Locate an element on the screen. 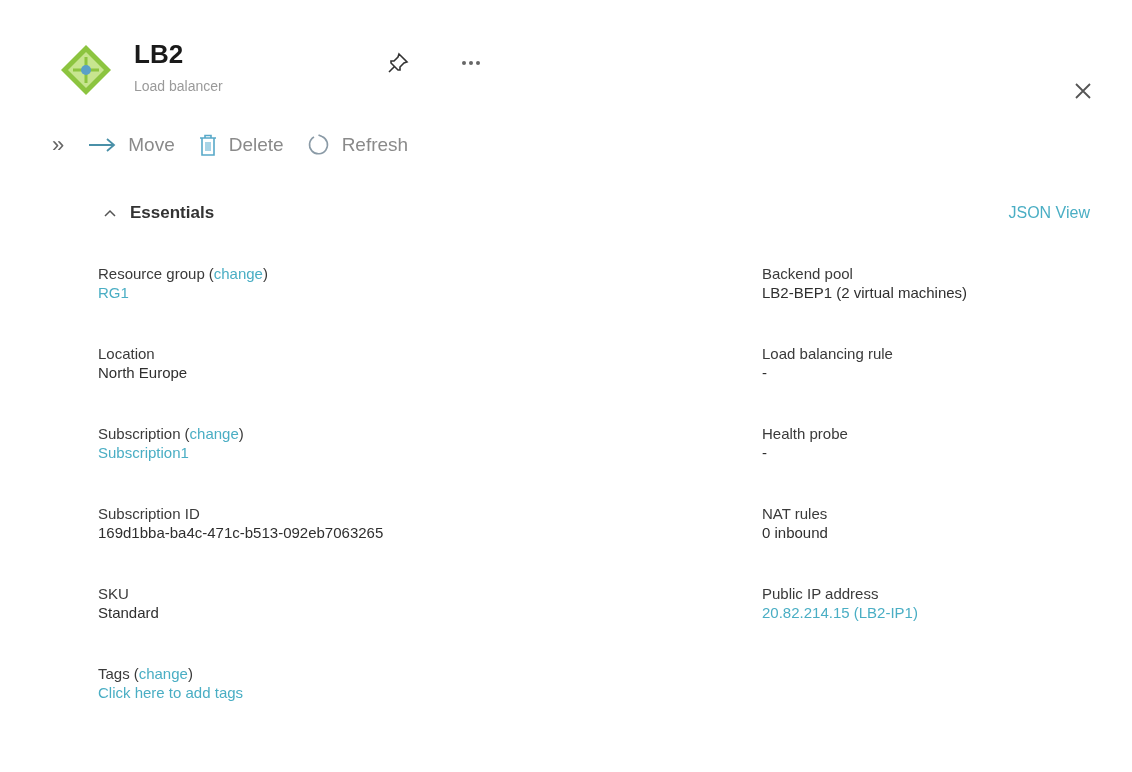 The width and height of the screenshot is (1132, 772). field-value-link: RG1 is located at coordinates (113, 292).